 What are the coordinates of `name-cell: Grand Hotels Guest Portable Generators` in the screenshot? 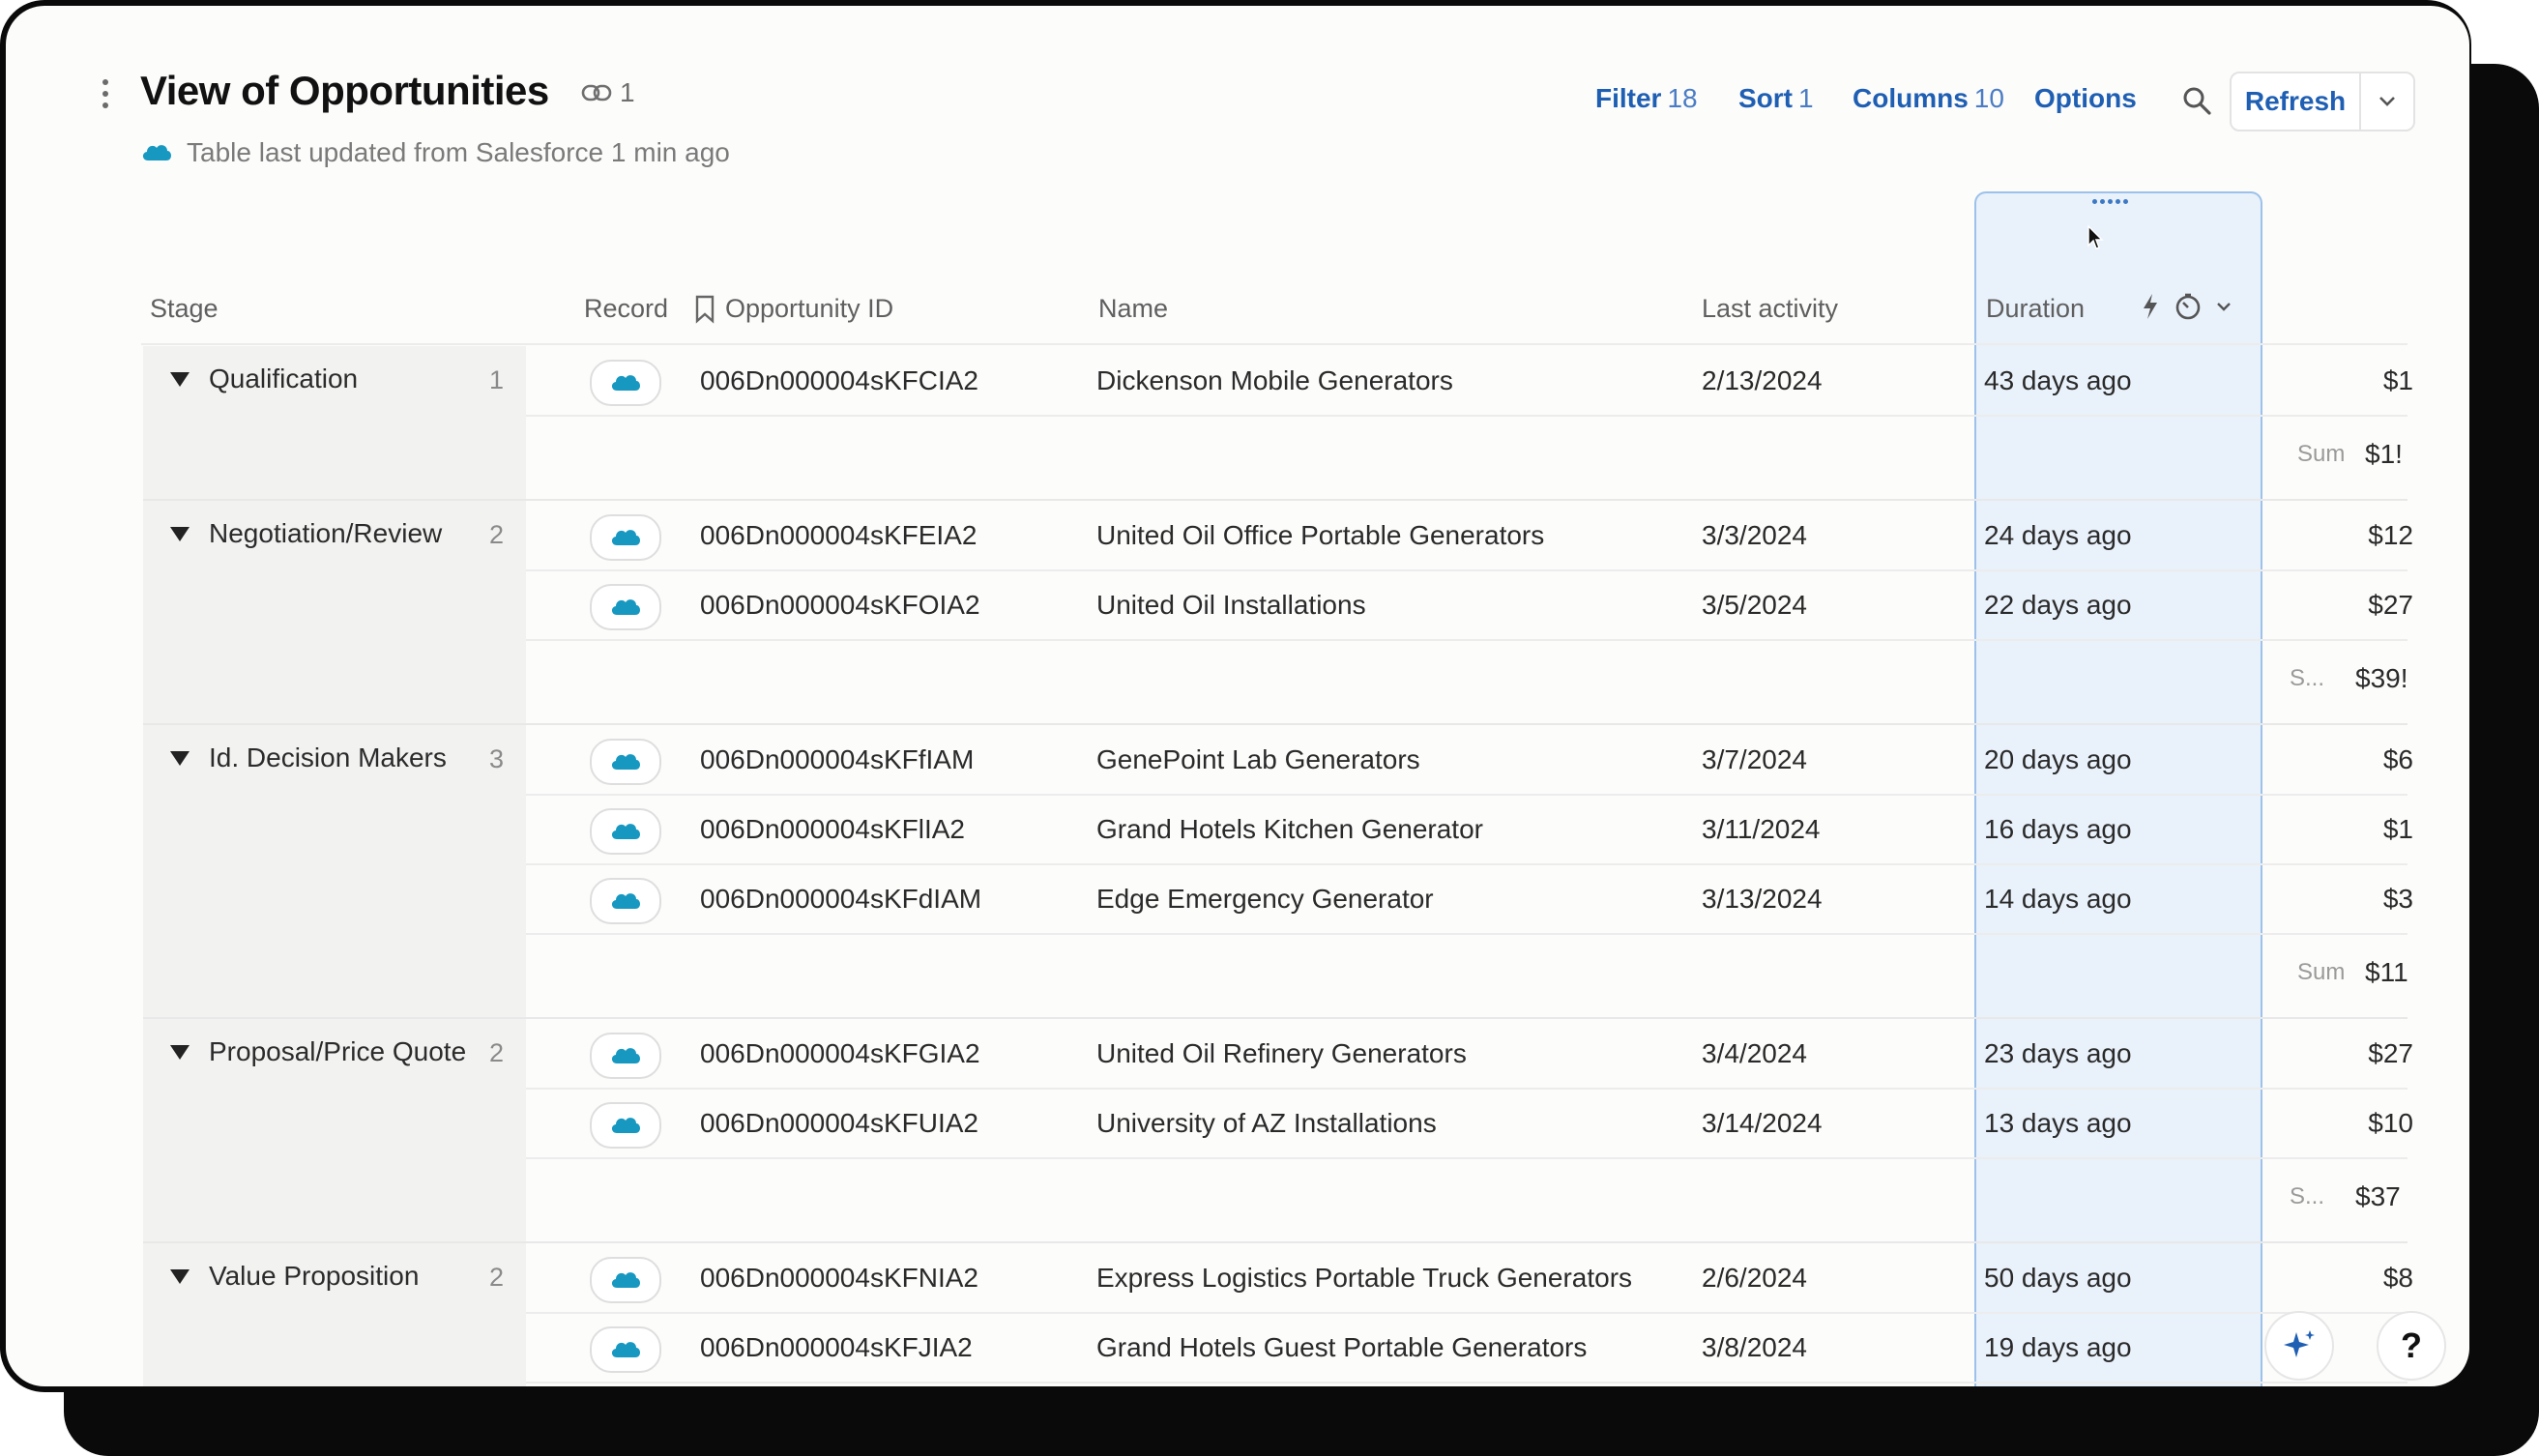 It's located at (1341, 1348).